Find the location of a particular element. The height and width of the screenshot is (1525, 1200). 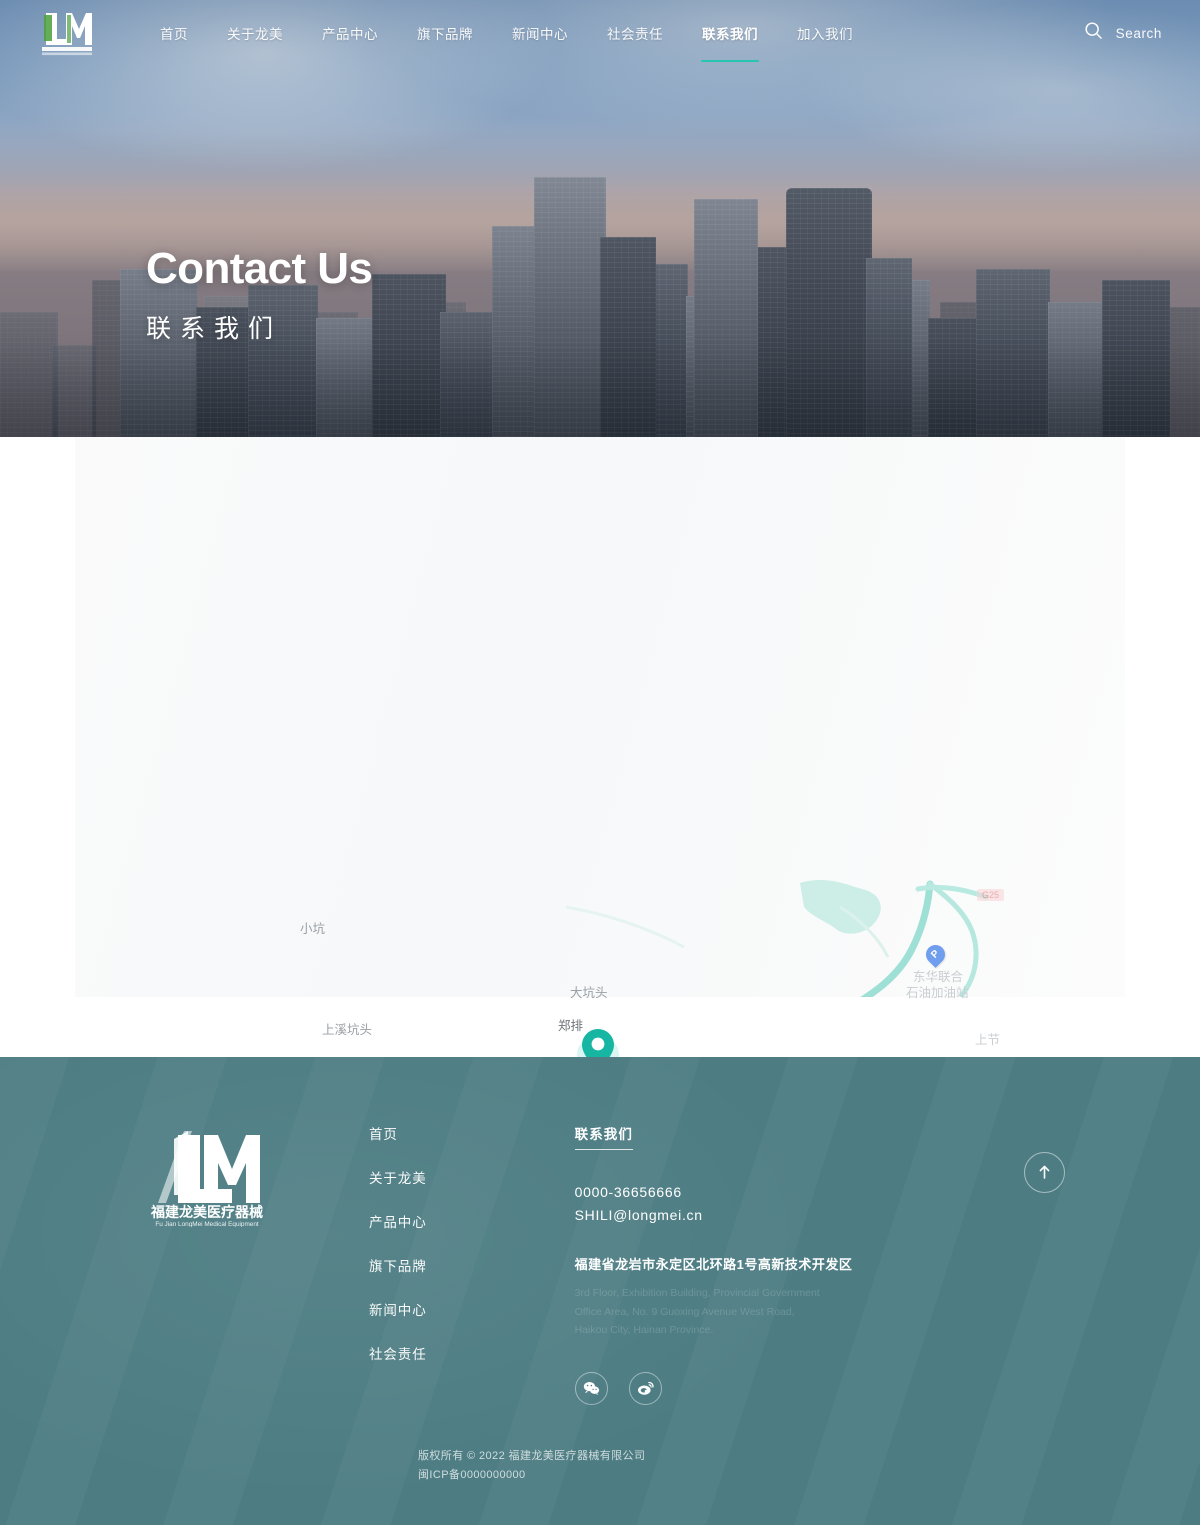

footer-link-4: 新闻中心 is located at coordinates (398, 1309).